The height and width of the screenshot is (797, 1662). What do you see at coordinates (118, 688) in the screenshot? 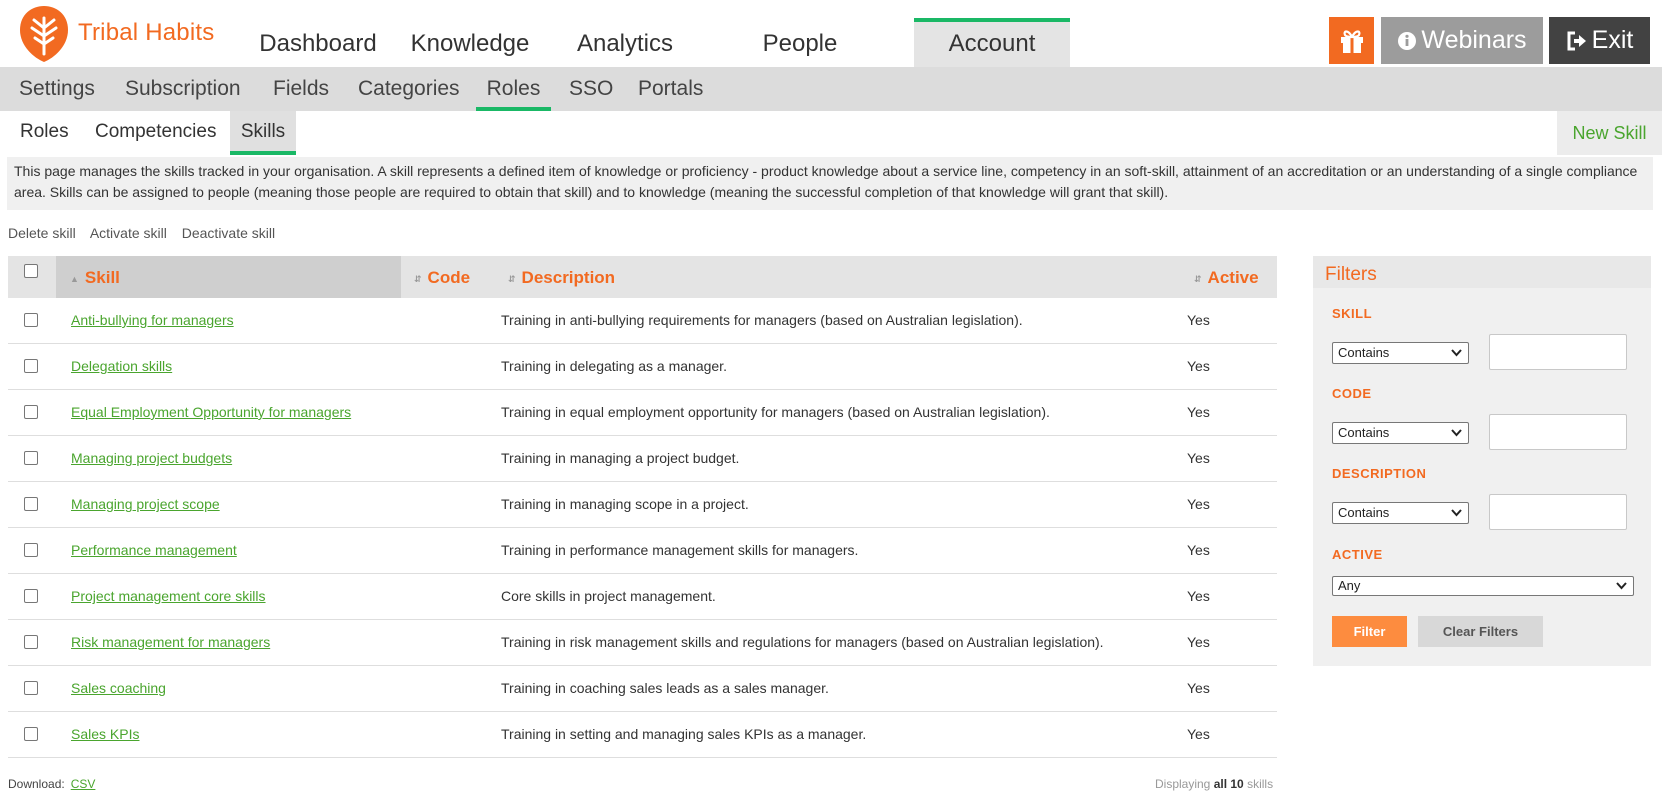
I see `skill-link: Sales coaching` at bounding box center [118, 688].